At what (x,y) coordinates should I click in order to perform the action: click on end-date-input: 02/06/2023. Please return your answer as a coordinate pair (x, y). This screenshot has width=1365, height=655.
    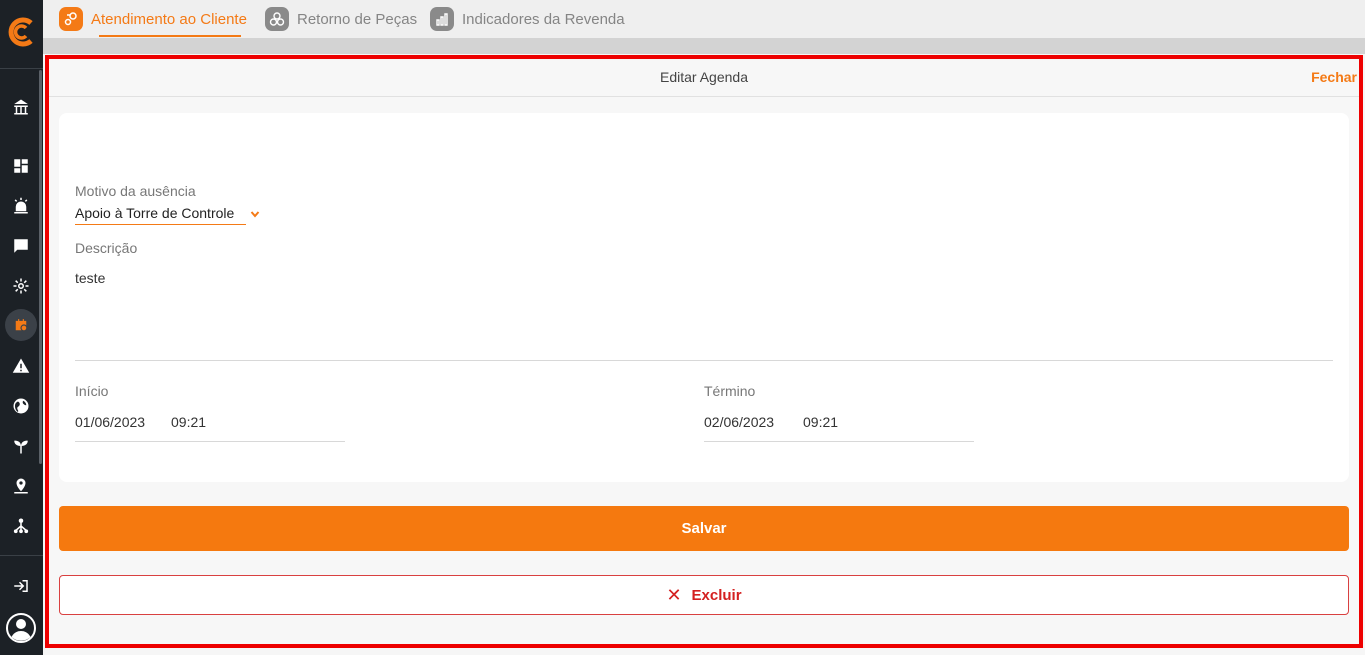
    Looking at the image, I should click on (739, 422).